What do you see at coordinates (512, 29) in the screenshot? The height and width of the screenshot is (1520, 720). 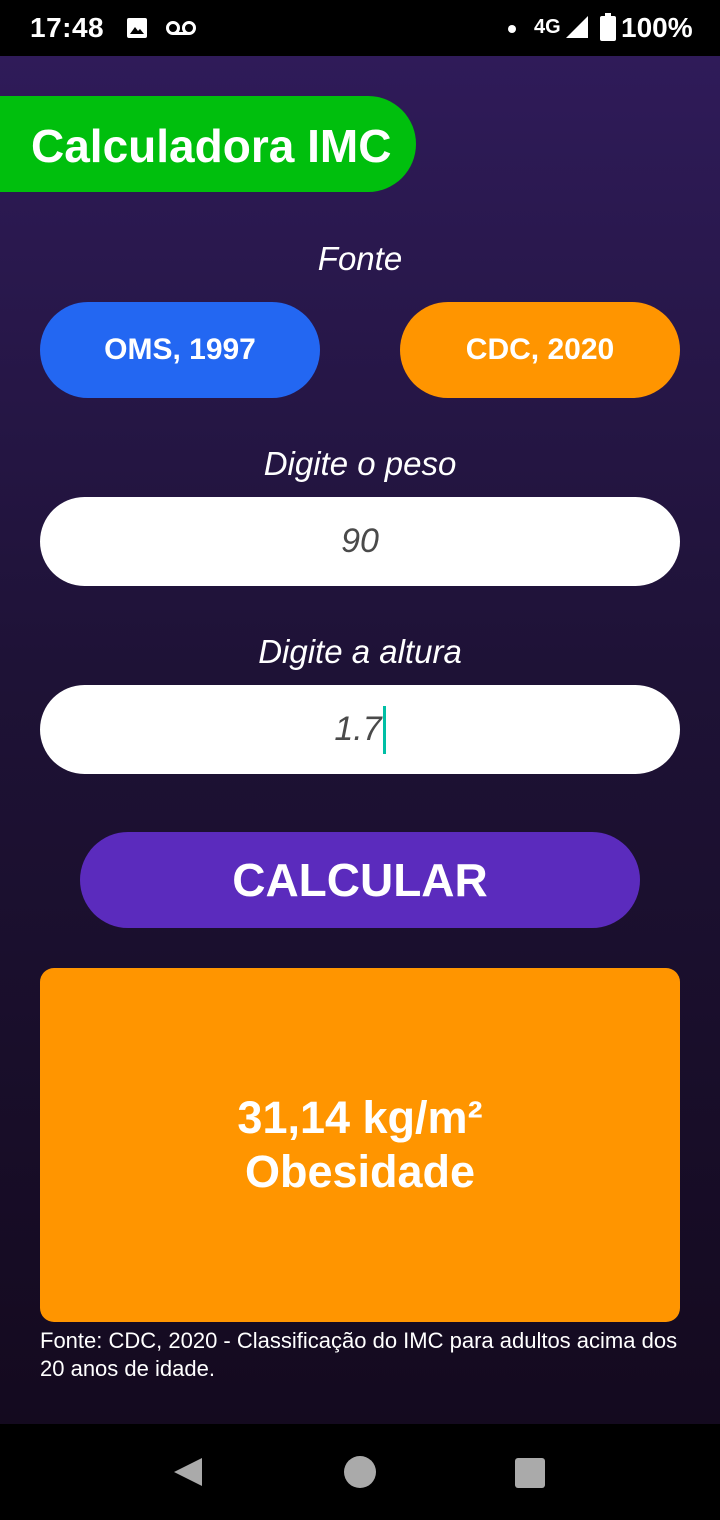 I see `notification-dot` at bounding box center [512, 29].